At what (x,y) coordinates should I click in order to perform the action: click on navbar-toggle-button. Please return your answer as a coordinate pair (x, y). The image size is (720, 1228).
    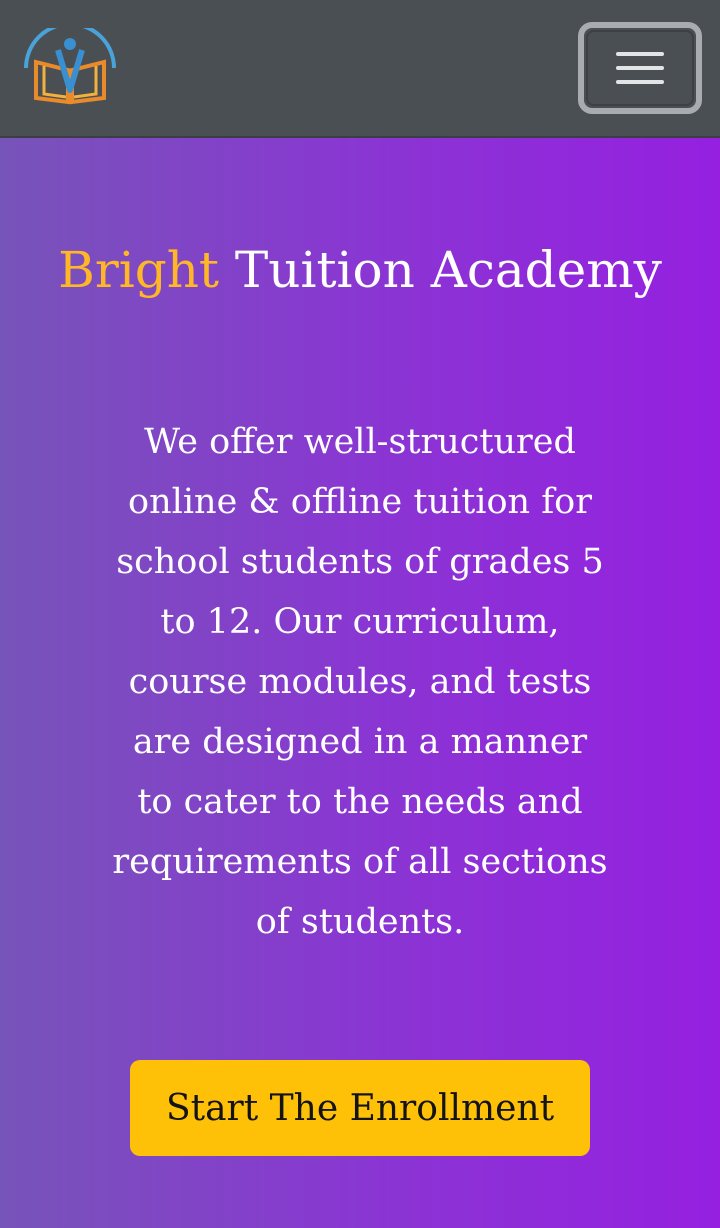
    Looking at the image, I should click on (640, 68).